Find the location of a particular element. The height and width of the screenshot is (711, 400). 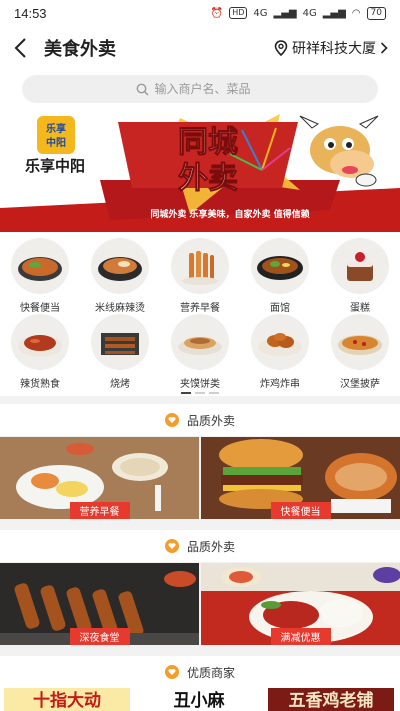

category-label: 夹馍饼类 is located at coordinates (200, 384).